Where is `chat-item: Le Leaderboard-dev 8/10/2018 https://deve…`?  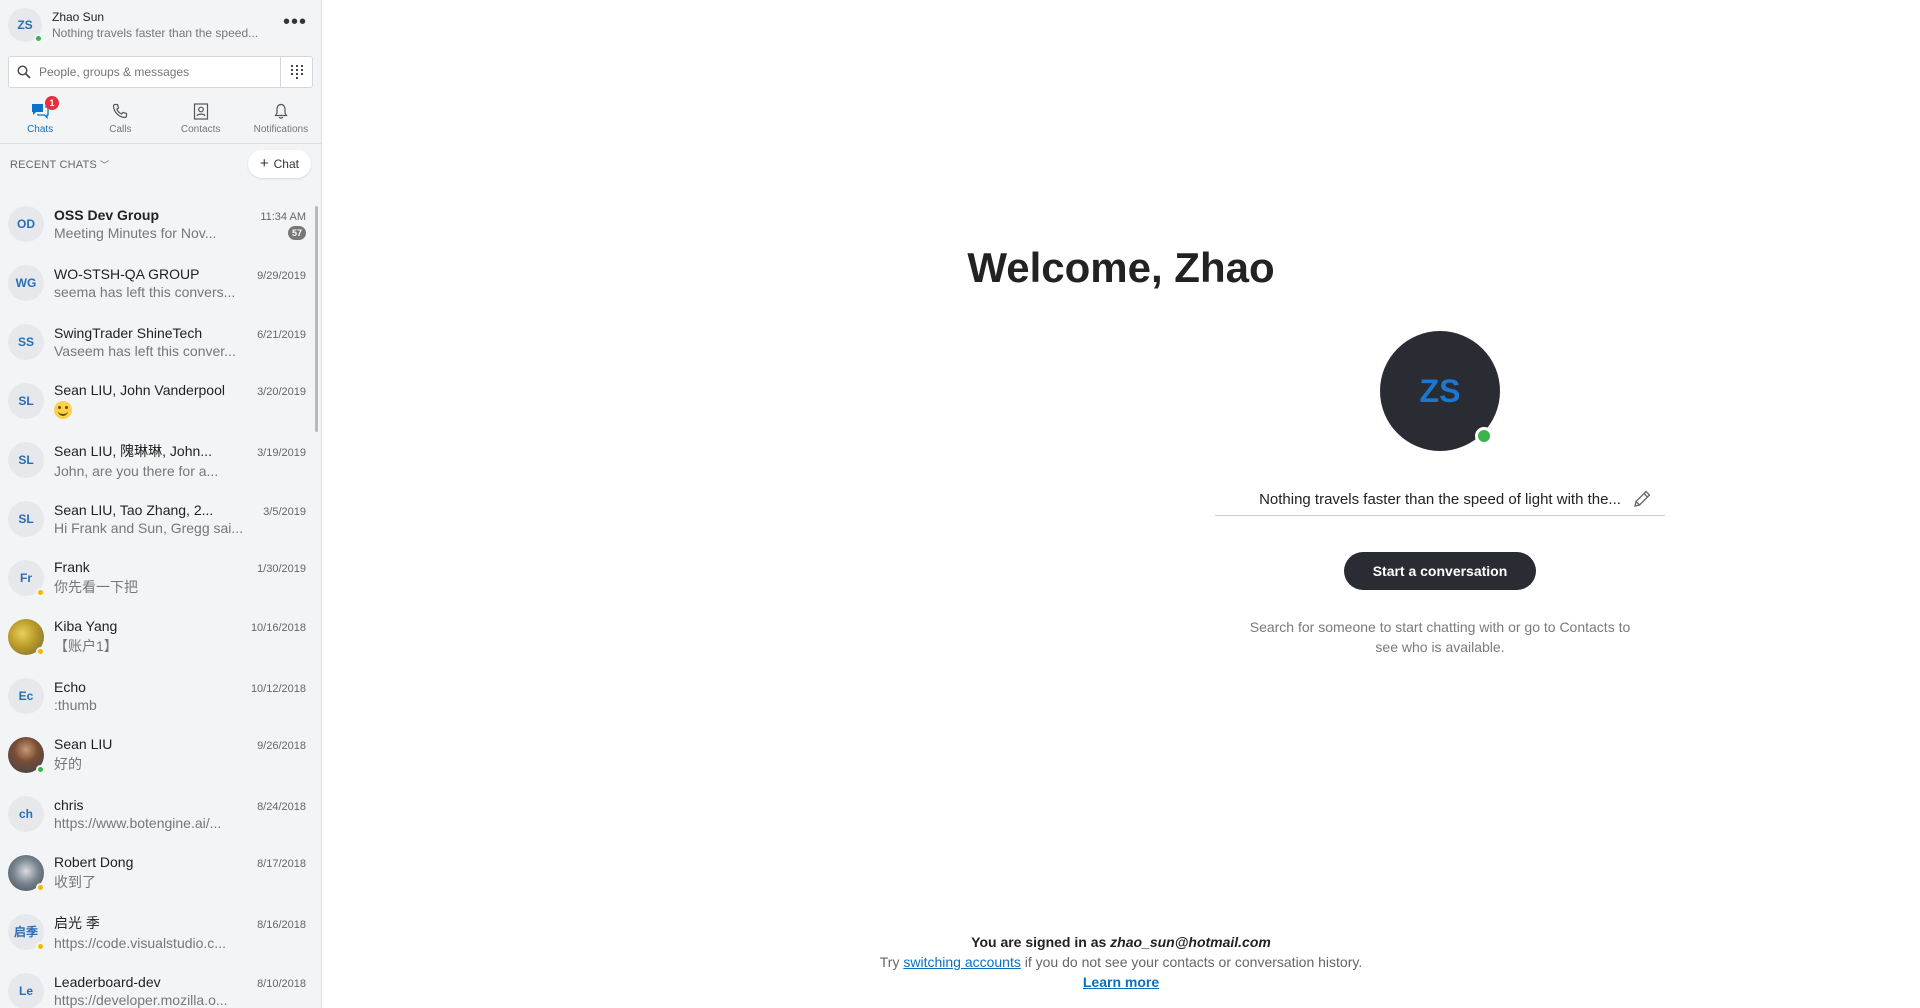
chat-item: Le Leaderboard-dev 8/10/2018 https://deve… is located at coordinates (158, 984).